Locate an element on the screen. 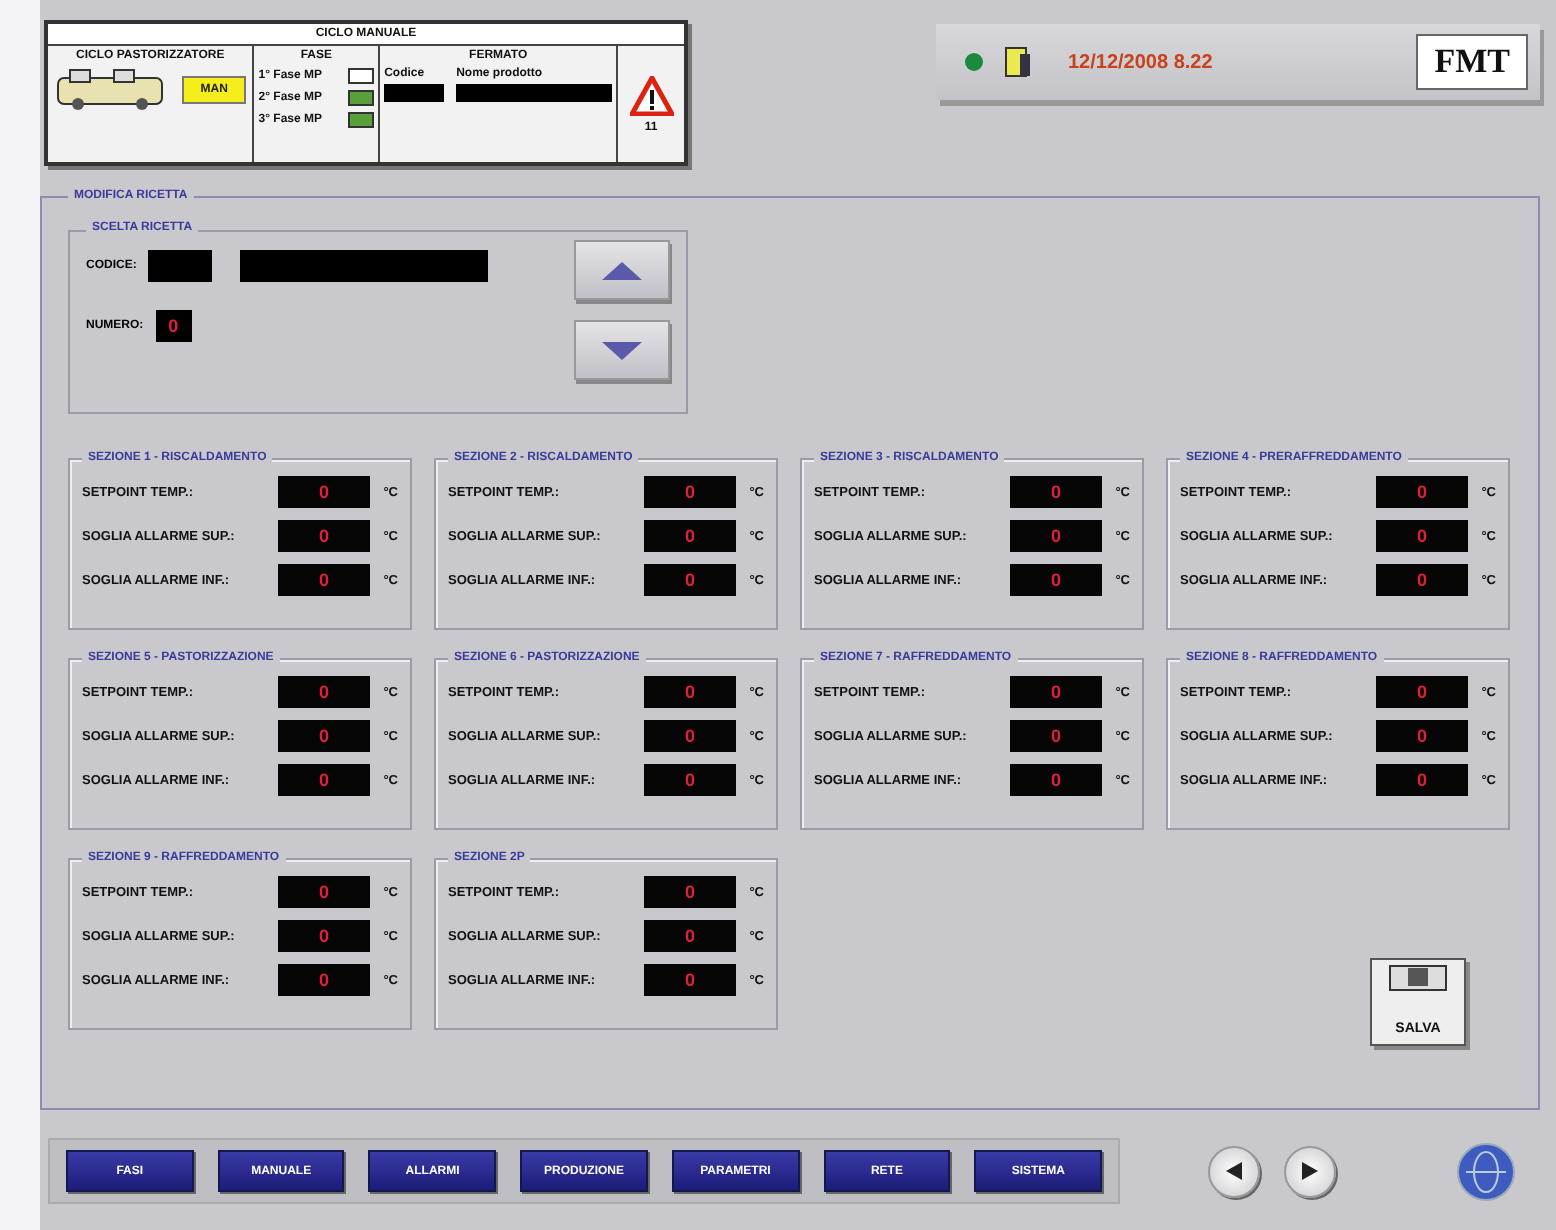 Image resolution: width=1556 pixels, height=1230 pixels. code-display is located at coordinates (414, 93).